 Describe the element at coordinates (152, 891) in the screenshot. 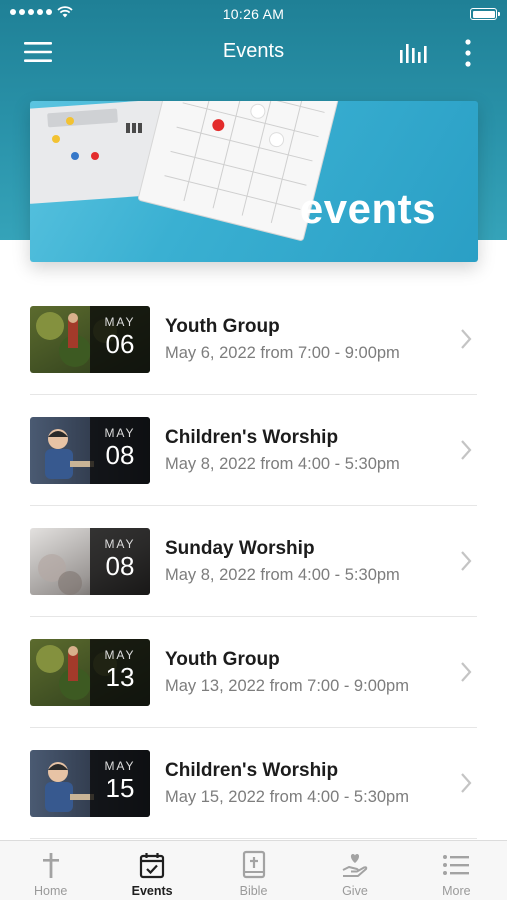

I see `tab-label: Events` at that location.